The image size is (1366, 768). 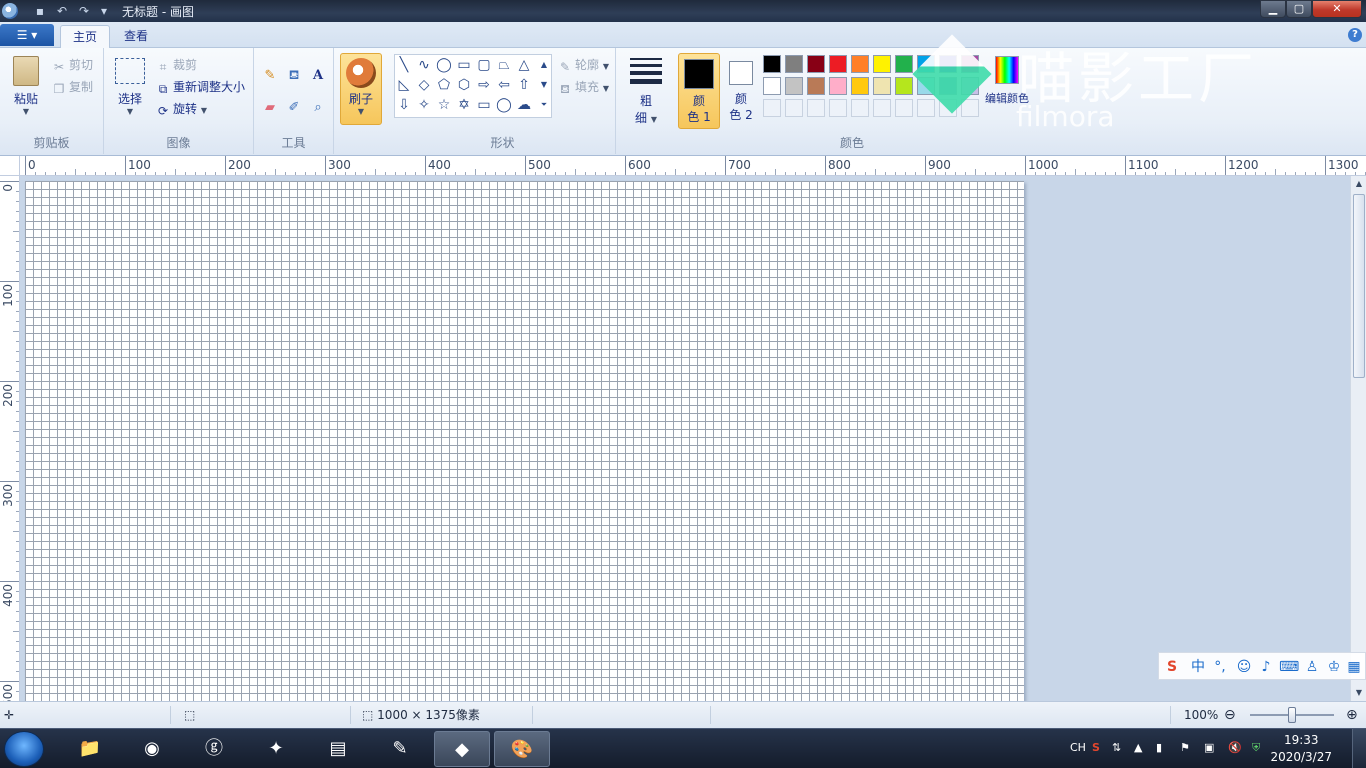 What do you see at coordinates (1337, 9) in the screenshot?
I see `close-button: ✕` at bounding box center [1337, 9].